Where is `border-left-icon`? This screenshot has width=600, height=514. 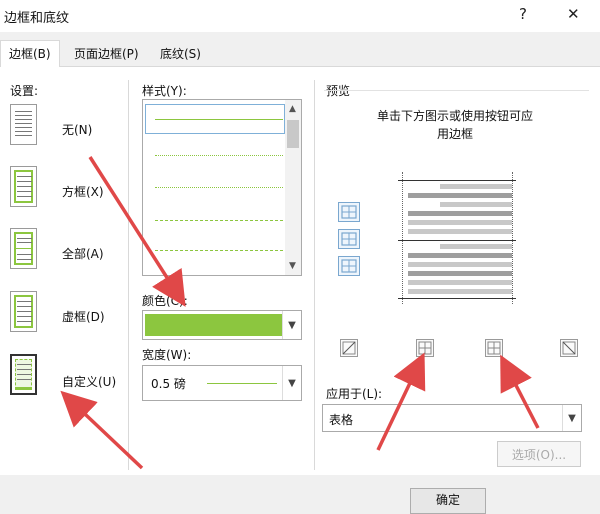
border-left-icon is located at coordinates (425, 348).